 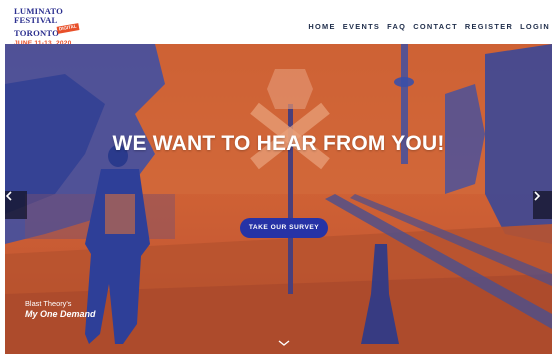 I want to click on carousel-next-button, so click(x=542, y=205).